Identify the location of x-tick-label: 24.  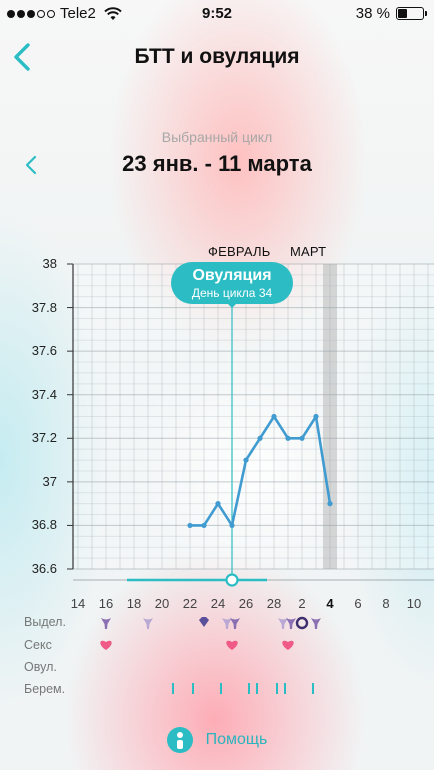
(218, 603).